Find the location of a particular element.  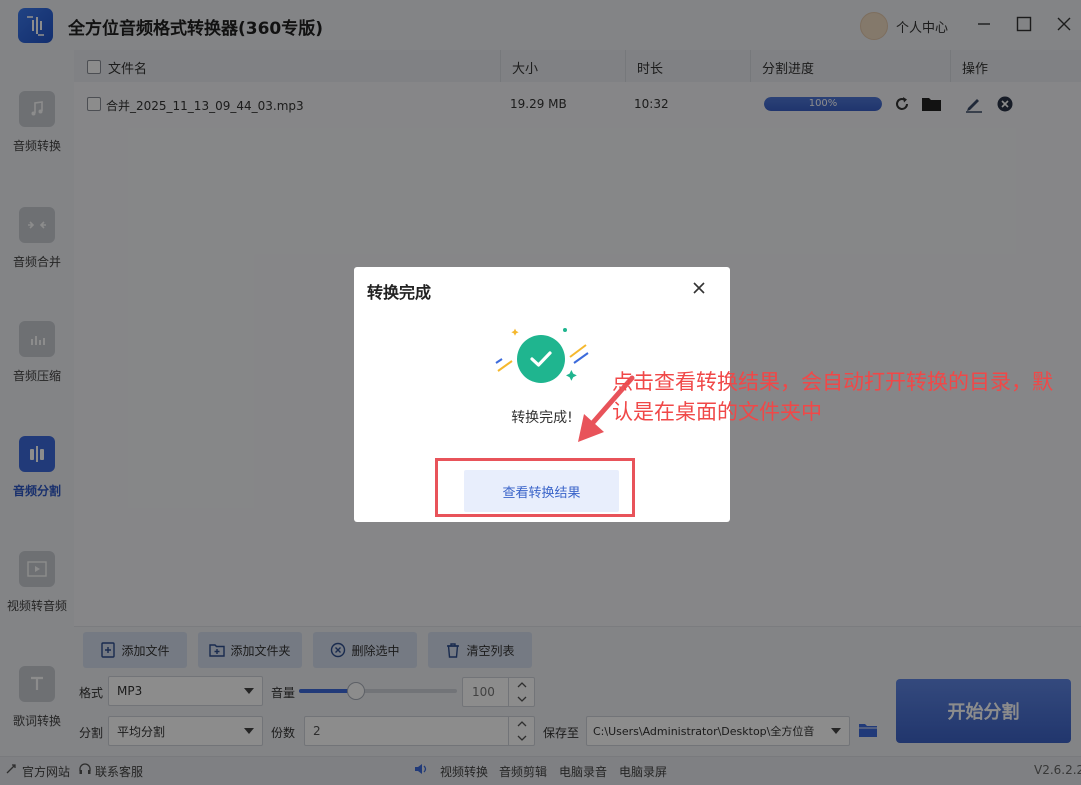

annotation-highlight-box is located at coordinates (535, 487).